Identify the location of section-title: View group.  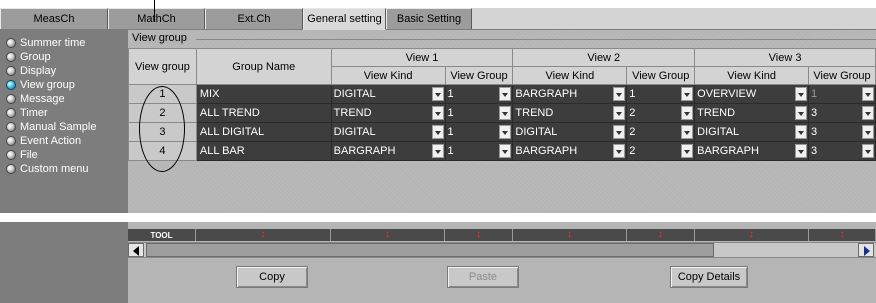
(160, 38).